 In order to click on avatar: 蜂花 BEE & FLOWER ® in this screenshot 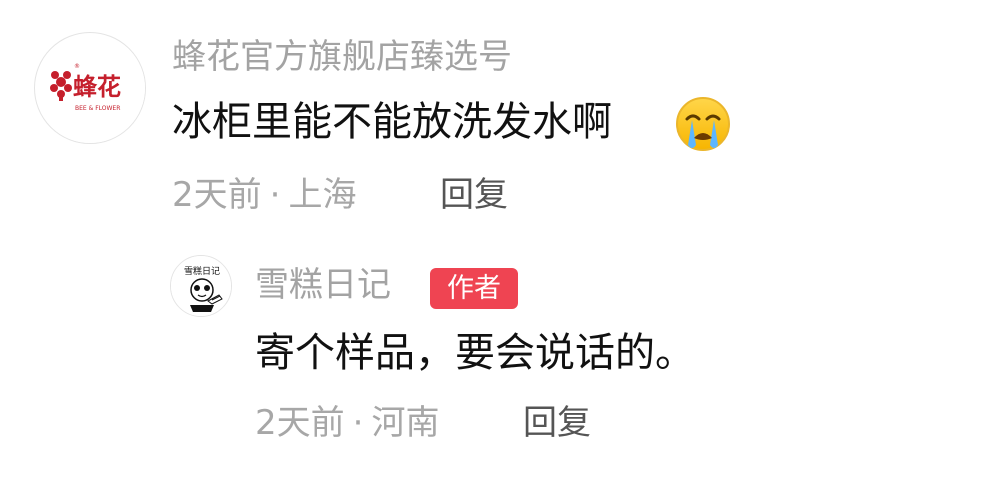, I will do `click(90, 88)`.